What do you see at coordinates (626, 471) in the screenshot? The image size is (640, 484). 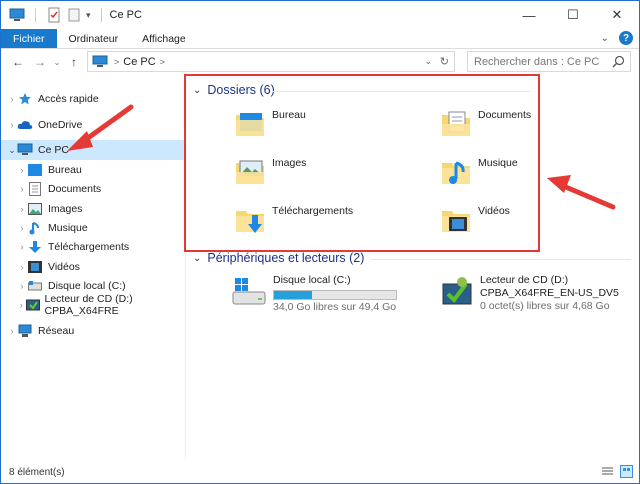 I see `tiles-view-icon` at bounding box center [626, 471].